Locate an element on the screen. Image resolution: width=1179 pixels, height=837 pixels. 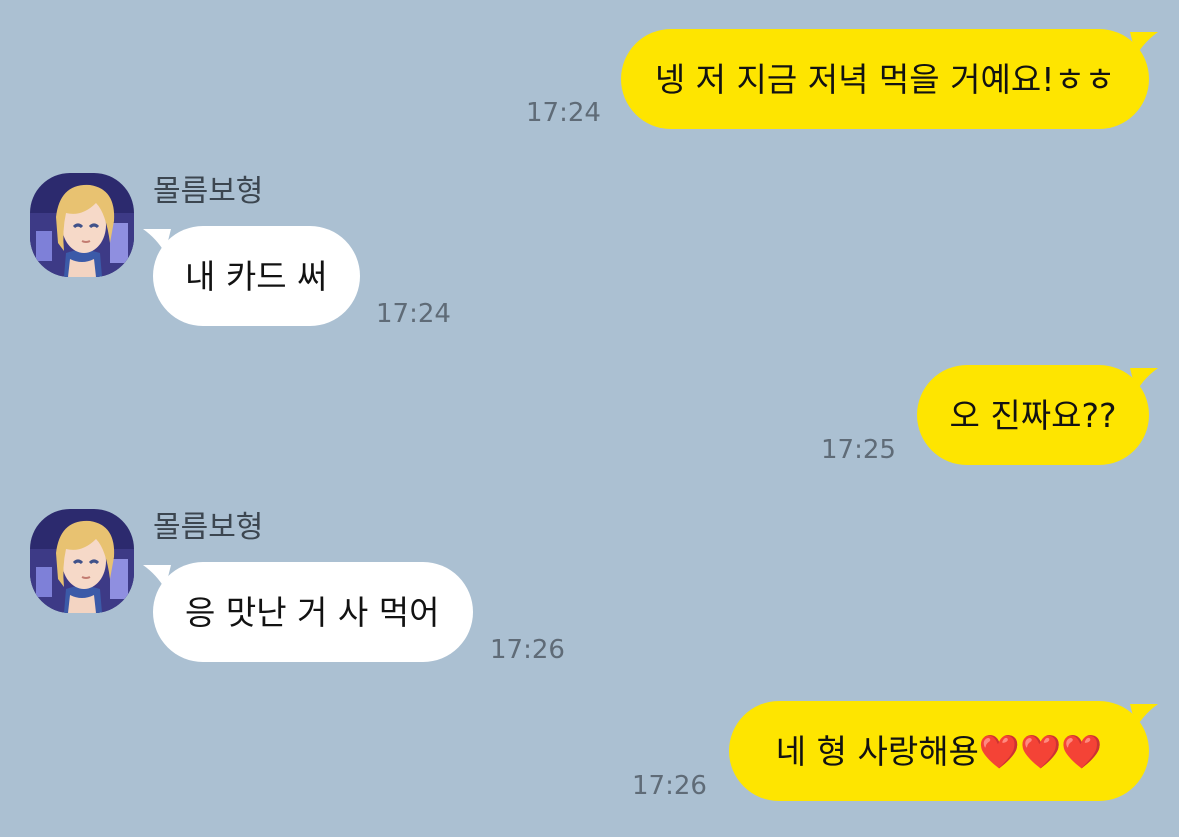
message-text: 응 맛난 거 사 먹어 is located at coordinates (312, 612).